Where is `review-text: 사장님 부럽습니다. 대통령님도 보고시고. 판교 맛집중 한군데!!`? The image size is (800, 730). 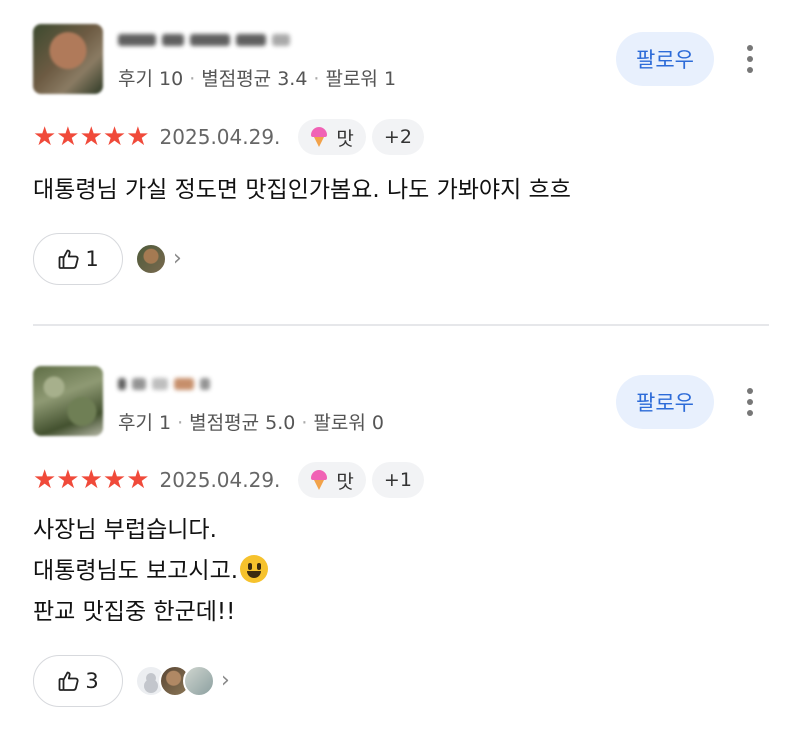
review-text: 사장님 부럽습니다. 대통령님도 보고시고. 판교 맛집중 한군데!! is located at coordinates (151, 571).